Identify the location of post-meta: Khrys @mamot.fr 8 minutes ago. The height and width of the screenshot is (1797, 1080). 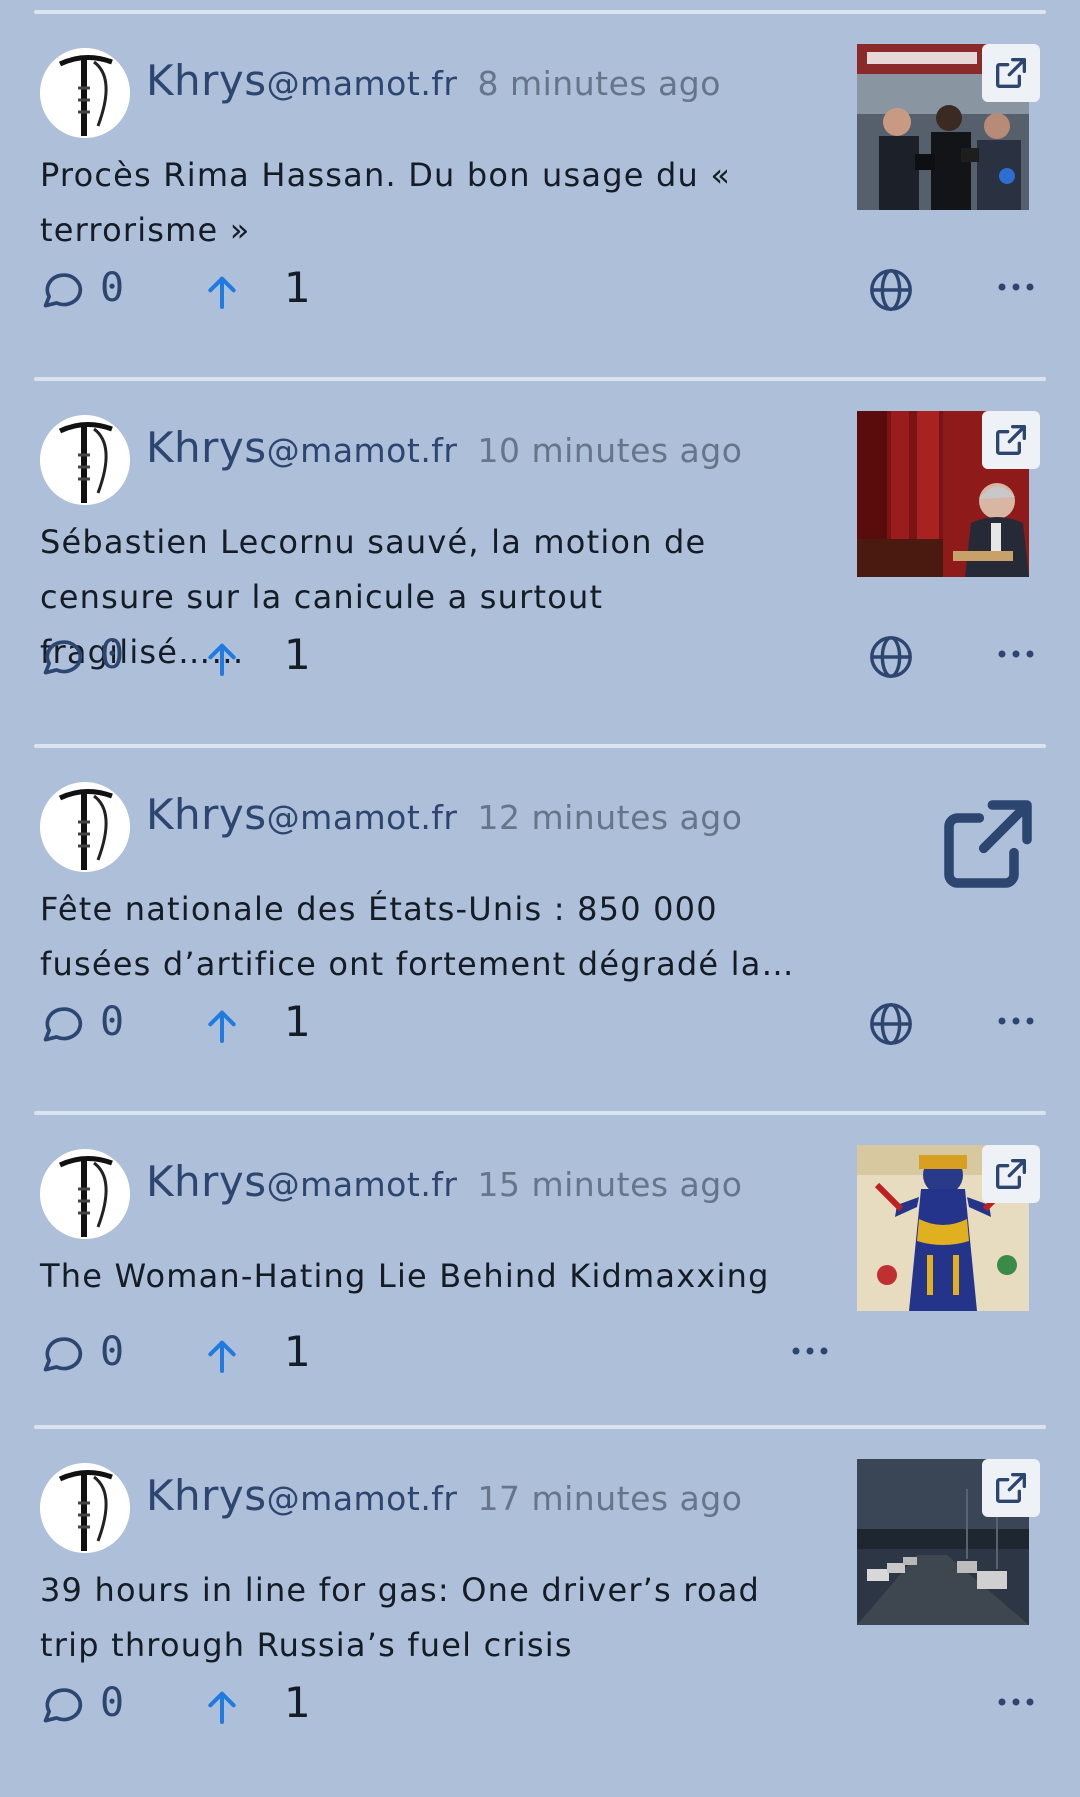
(433, 86).